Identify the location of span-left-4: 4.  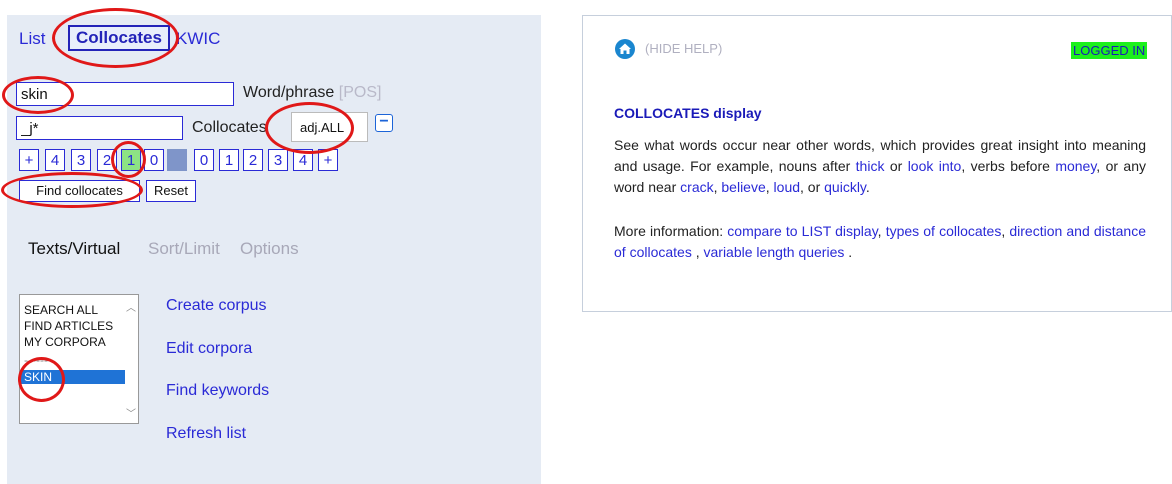
(55, 160).